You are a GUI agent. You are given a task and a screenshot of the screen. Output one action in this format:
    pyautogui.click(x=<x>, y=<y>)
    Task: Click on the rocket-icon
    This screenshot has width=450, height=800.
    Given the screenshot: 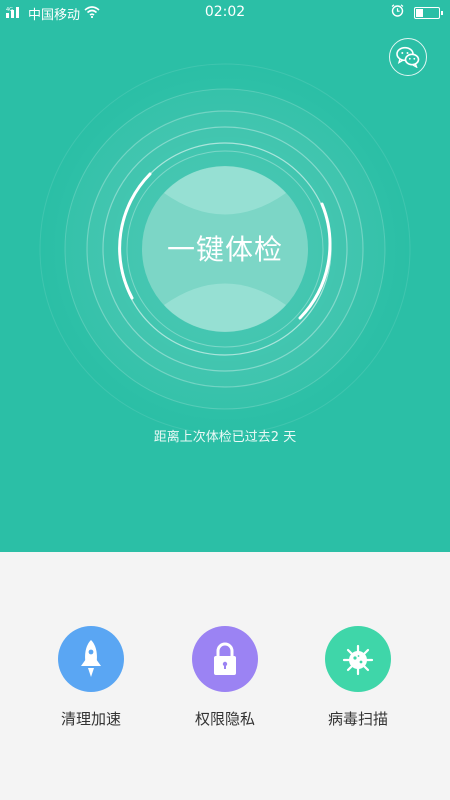 What is the action you would take?
    pyautogui.click(x=91, y=658)
    